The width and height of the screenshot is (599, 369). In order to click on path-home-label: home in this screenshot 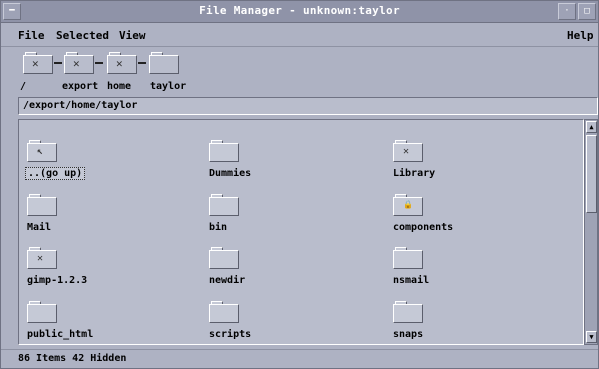, I will do `click(119, 86)`.